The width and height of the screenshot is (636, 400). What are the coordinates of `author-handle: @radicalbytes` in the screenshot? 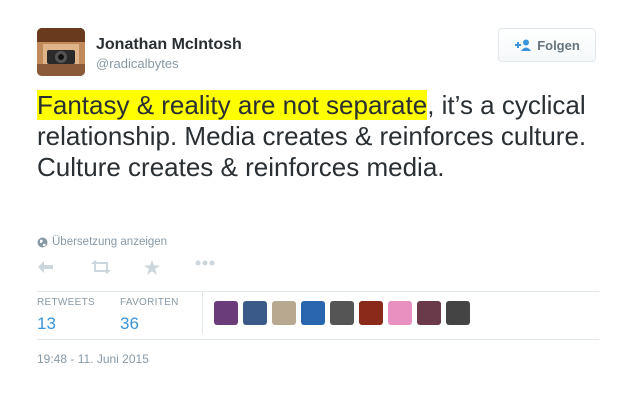 It's located at (137, 63).